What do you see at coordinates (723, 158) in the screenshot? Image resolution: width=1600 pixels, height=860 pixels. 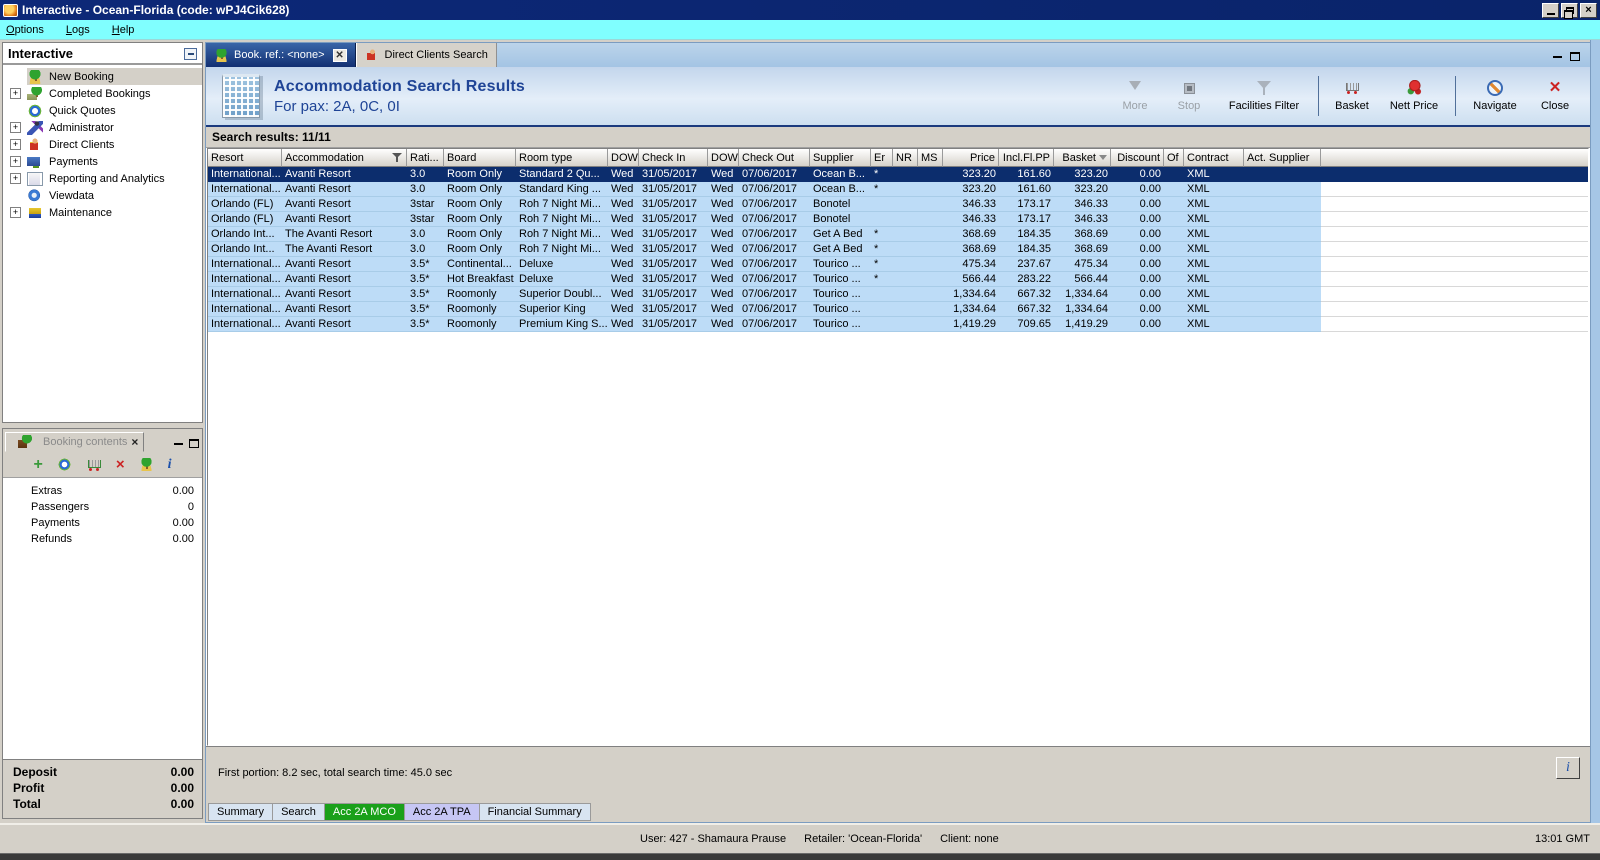 I see `col-dow-out: DOW` at bounding box center [723, 158].